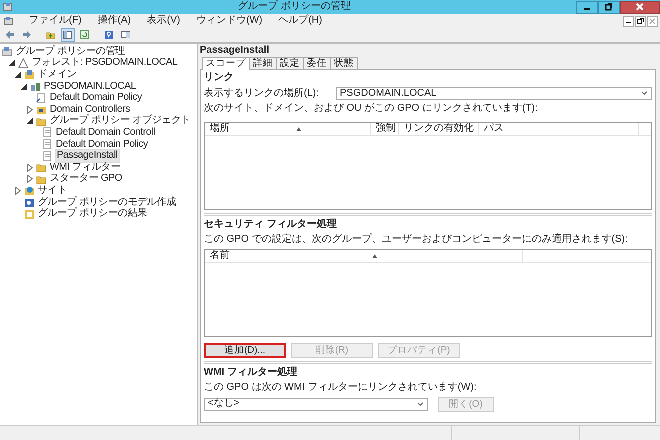 This screenshot has height=440, width=660. Describe the element at coordinates (107, 202) in the screenshot. I see `tree-item: グループ ポリシーのモデル作成` at that location.